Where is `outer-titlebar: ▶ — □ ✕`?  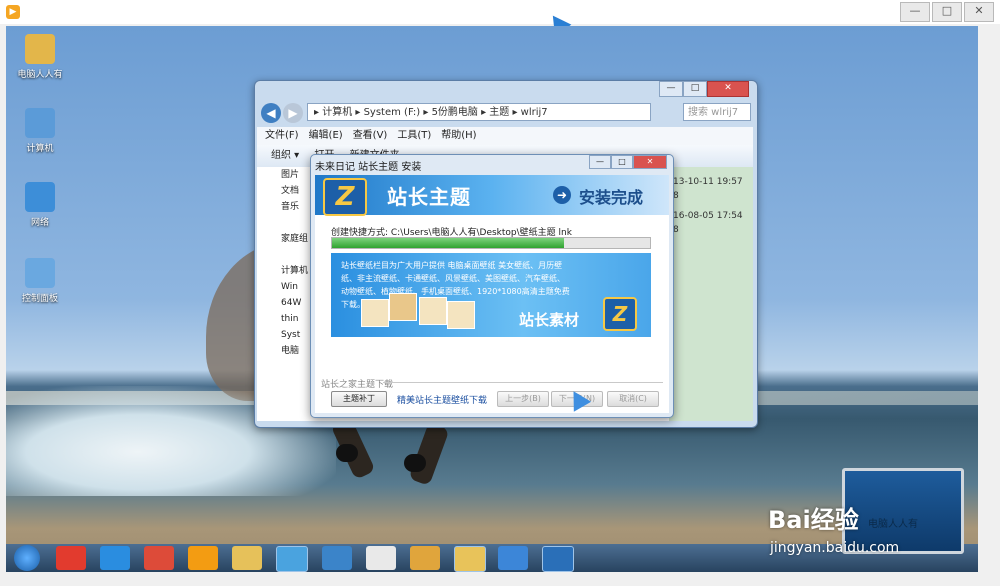 outer-titlebar: ▶ — □ ✕ is located at coordinates (500, 12).